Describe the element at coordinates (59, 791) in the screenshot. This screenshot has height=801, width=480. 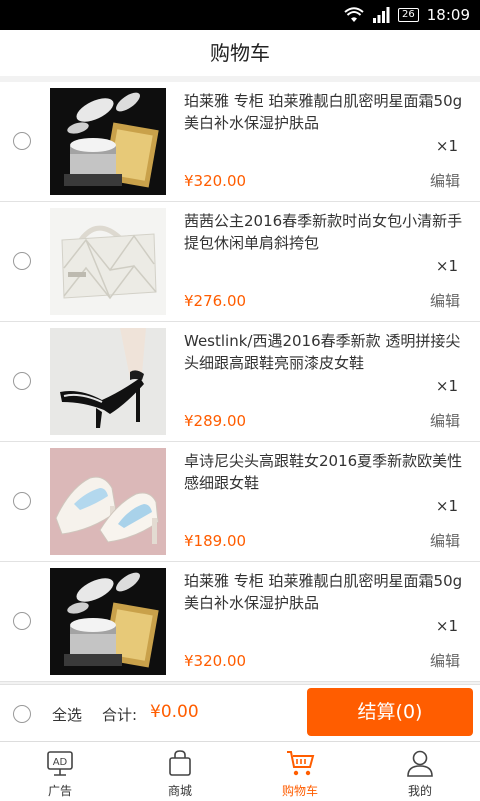
I see `tab-label: 广告` at that location.